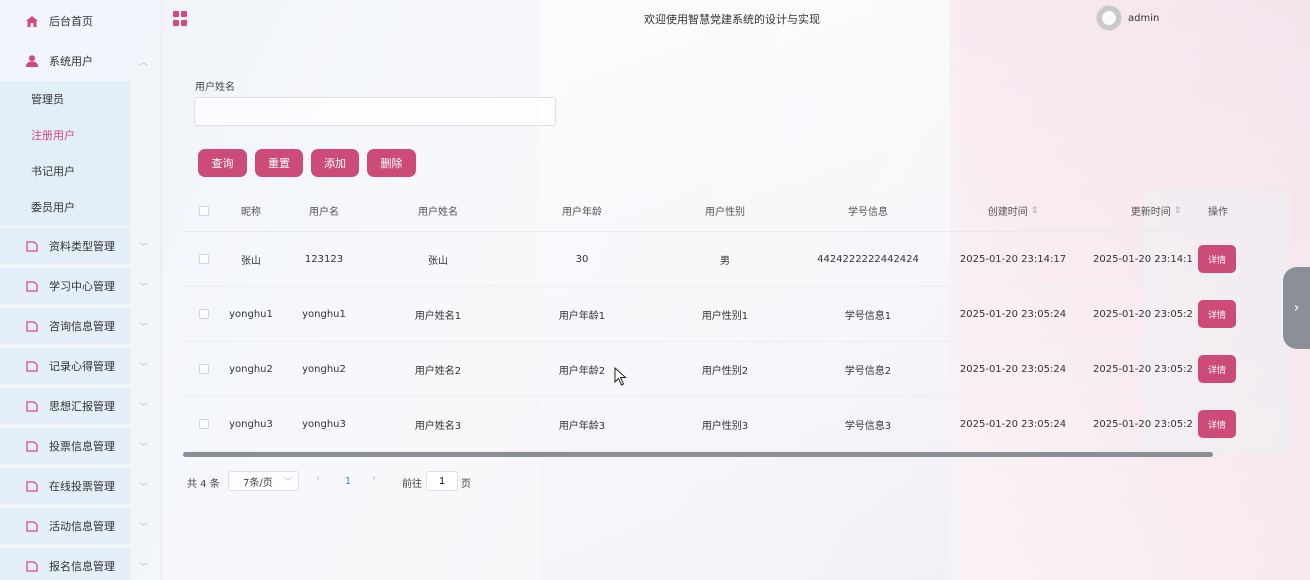 The image size is (1310, 580). I want to click on cell-nickname: yonghu3, so click(251, 424).